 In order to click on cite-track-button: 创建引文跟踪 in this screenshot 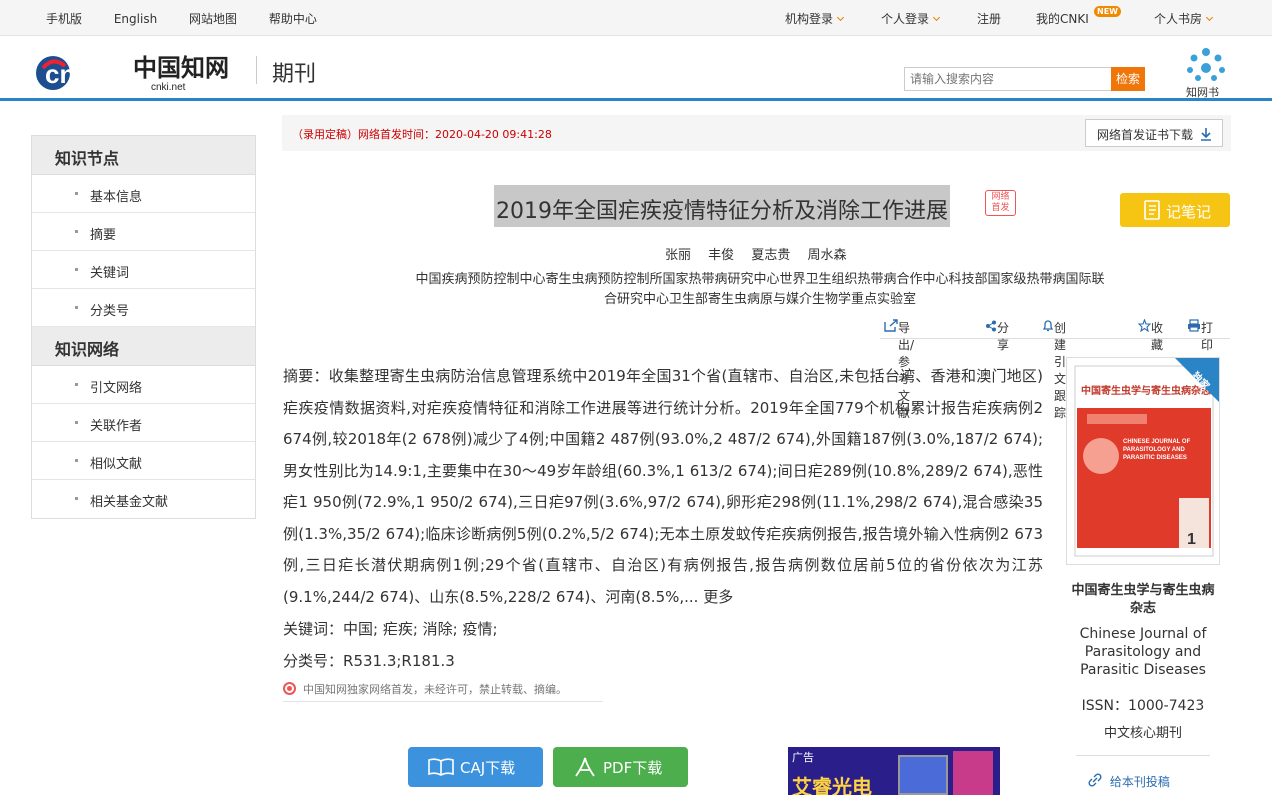, I will do `click(1054, 369)`.